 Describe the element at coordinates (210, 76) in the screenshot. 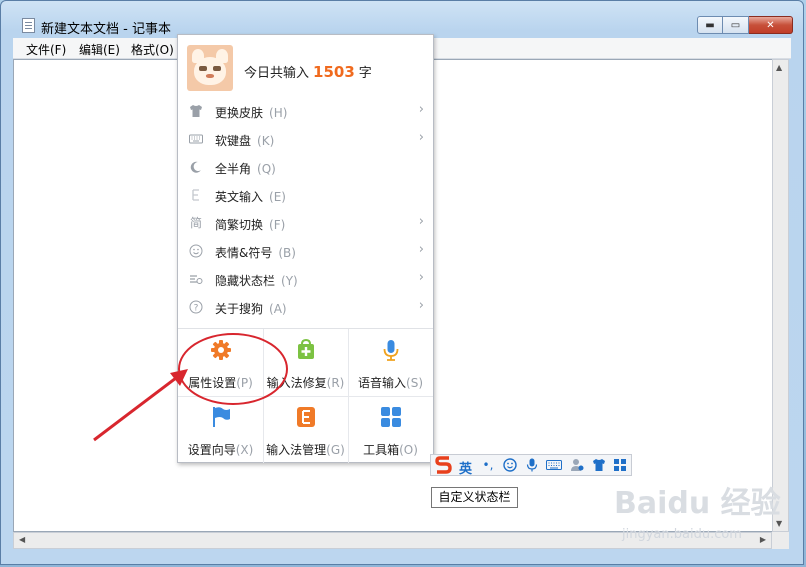

I see `avatar-nose` at that location.